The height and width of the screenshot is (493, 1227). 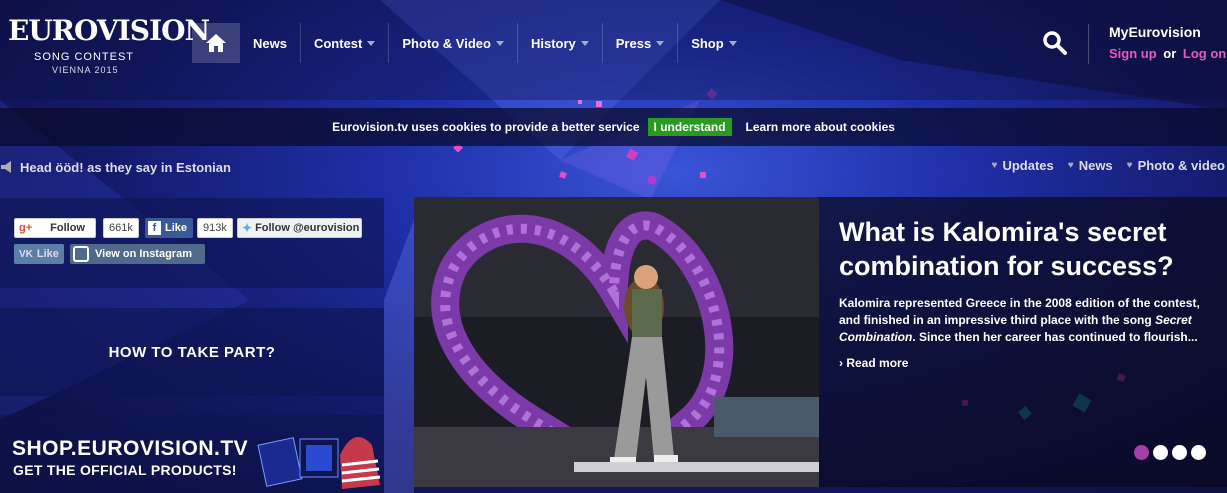 What do you see at coordinates (446, 43) in the screenshot?
I see `nav-label: Photo & Video` at bounding box center [446, 43].